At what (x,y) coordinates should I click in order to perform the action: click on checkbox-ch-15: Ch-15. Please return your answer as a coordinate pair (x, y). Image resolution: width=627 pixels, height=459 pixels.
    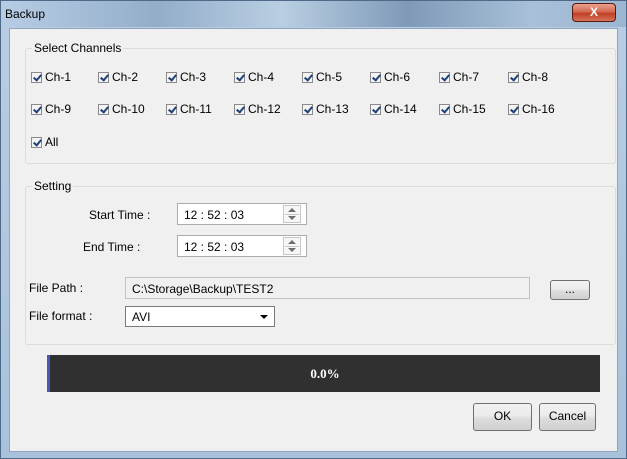
    Looking at the image, I should click on (462, 109).